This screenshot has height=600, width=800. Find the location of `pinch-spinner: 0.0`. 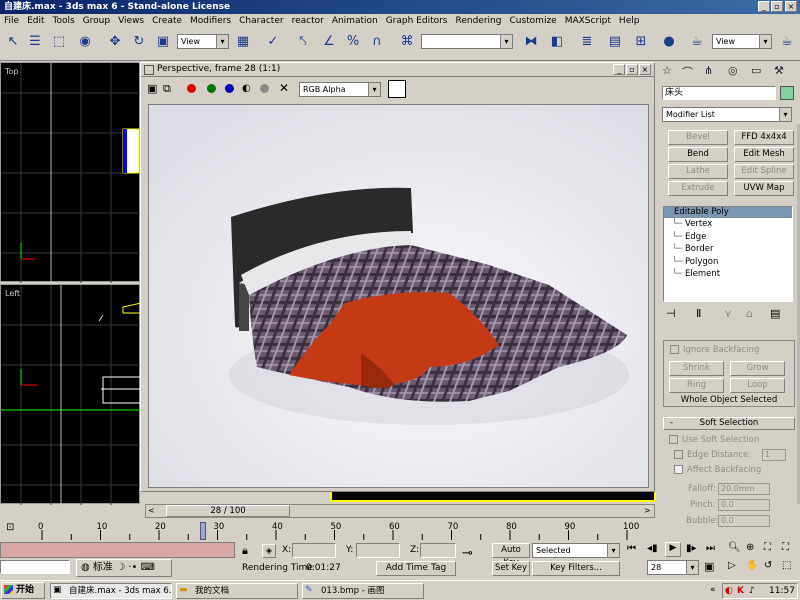

pinch-spinner: 0.0 is located at coordinates (744, 505).